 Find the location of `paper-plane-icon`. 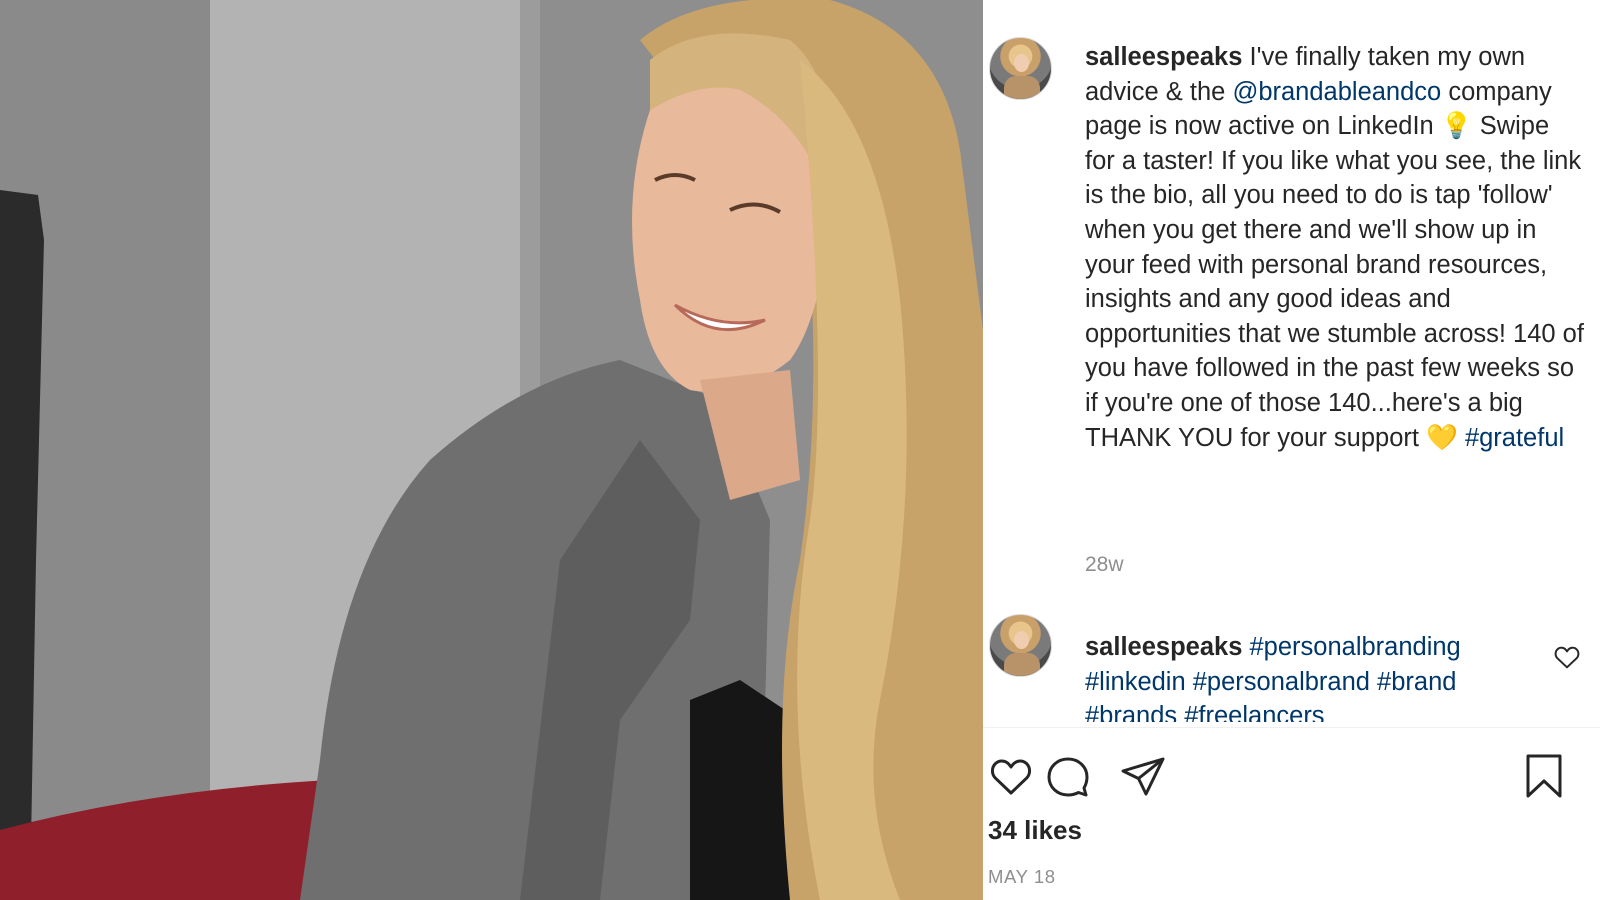

paper-plane-icon is located at coordinates (1143, 776).